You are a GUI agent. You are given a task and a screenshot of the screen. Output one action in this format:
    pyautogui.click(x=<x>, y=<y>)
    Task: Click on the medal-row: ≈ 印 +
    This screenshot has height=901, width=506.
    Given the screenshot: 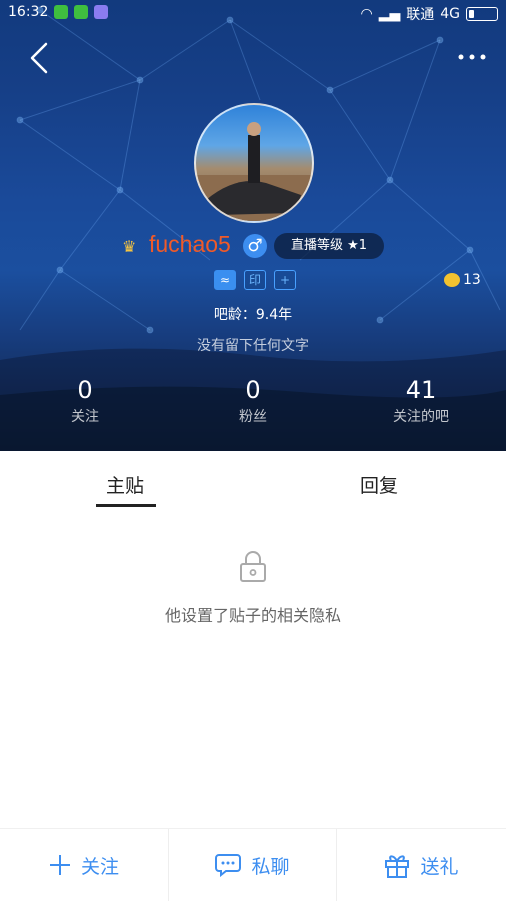 What is the action you would take?
    pyautogui.click(x=255, y=280)
    